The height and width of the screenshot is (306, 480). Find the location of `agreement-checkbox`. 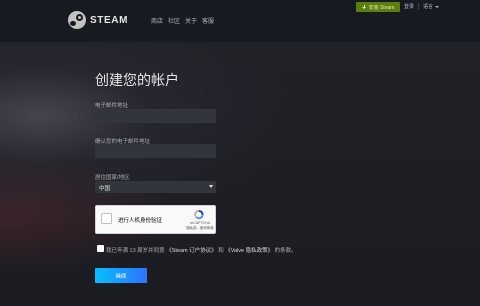

agreement-checkbox is located at coordinates (100, 248).